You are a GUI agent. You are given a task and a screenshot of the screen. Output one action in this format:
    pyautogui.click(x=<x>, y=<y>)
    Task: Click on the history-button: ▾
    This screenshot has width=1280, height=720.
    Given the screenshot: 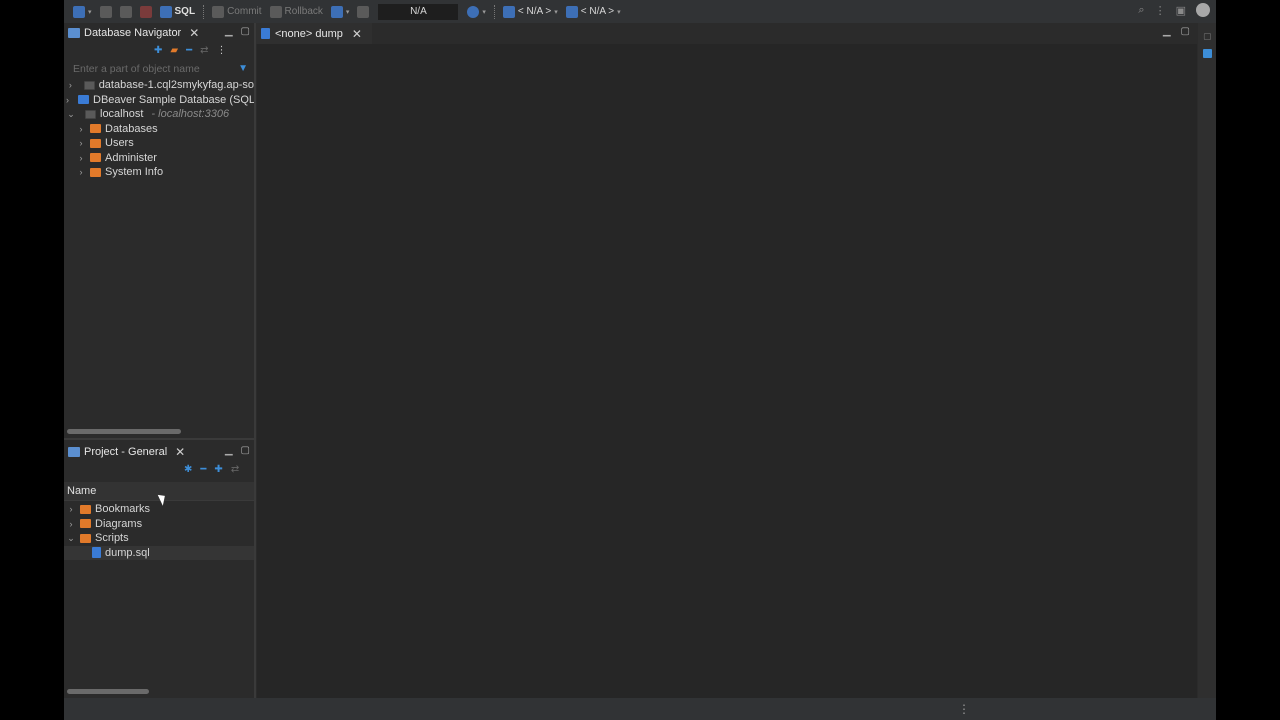 What is the action you would take?
    pyautogui.click(x=476, y=12)
    